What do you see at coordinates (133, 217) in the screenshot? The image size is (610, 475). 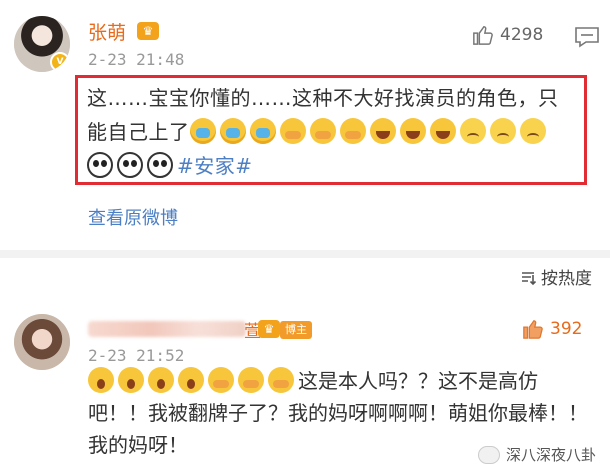 I see `view-original-link: 查看原微博` at bounding box center [133, 217].